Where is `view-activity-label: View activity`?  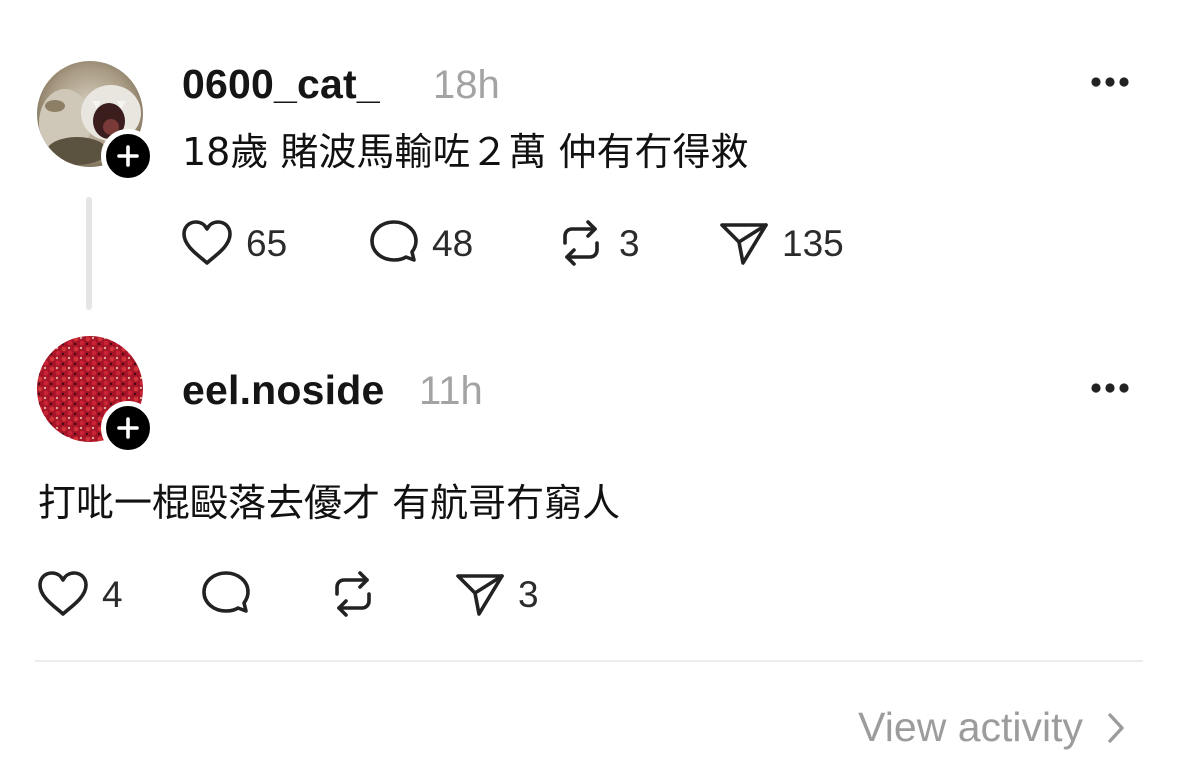 view-activity-label: View activity is located at coordinates (970, 727).